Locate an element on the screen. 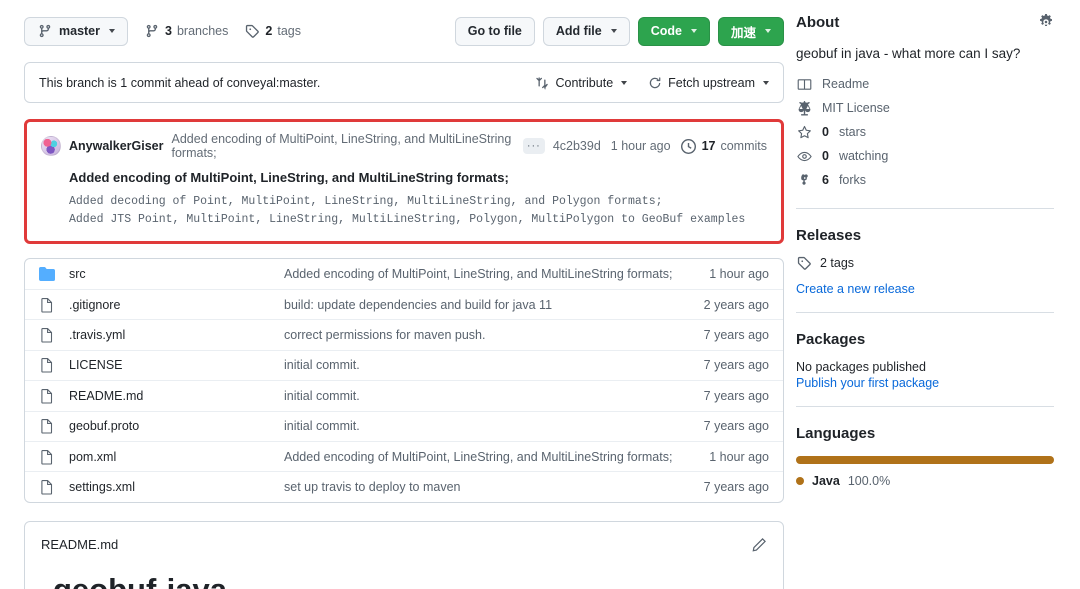 The image size is (1080, 589). commits-count-number: 17 is located at coordinates (708, 146).